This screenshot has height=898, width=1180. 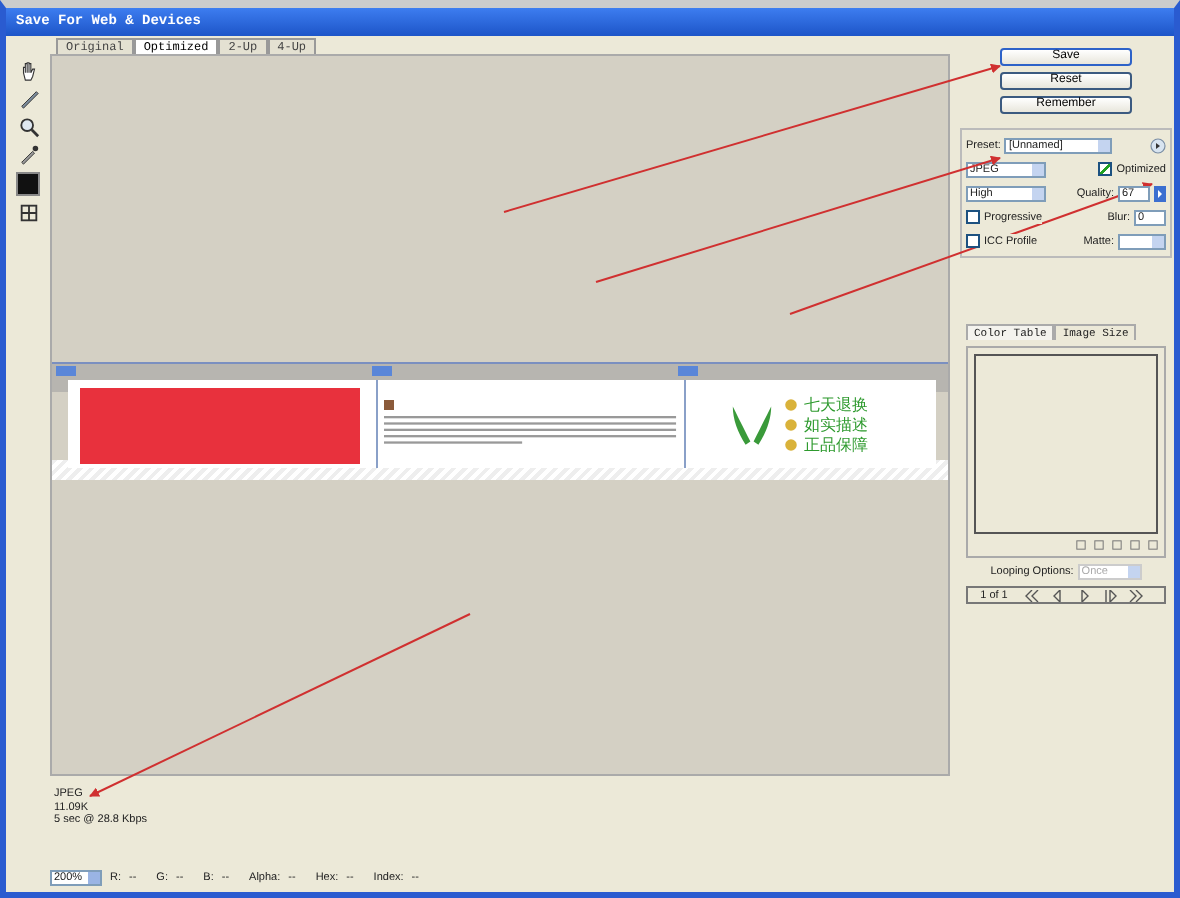 I want to click on slice-visibility-icon, so click(x=28, y=213).